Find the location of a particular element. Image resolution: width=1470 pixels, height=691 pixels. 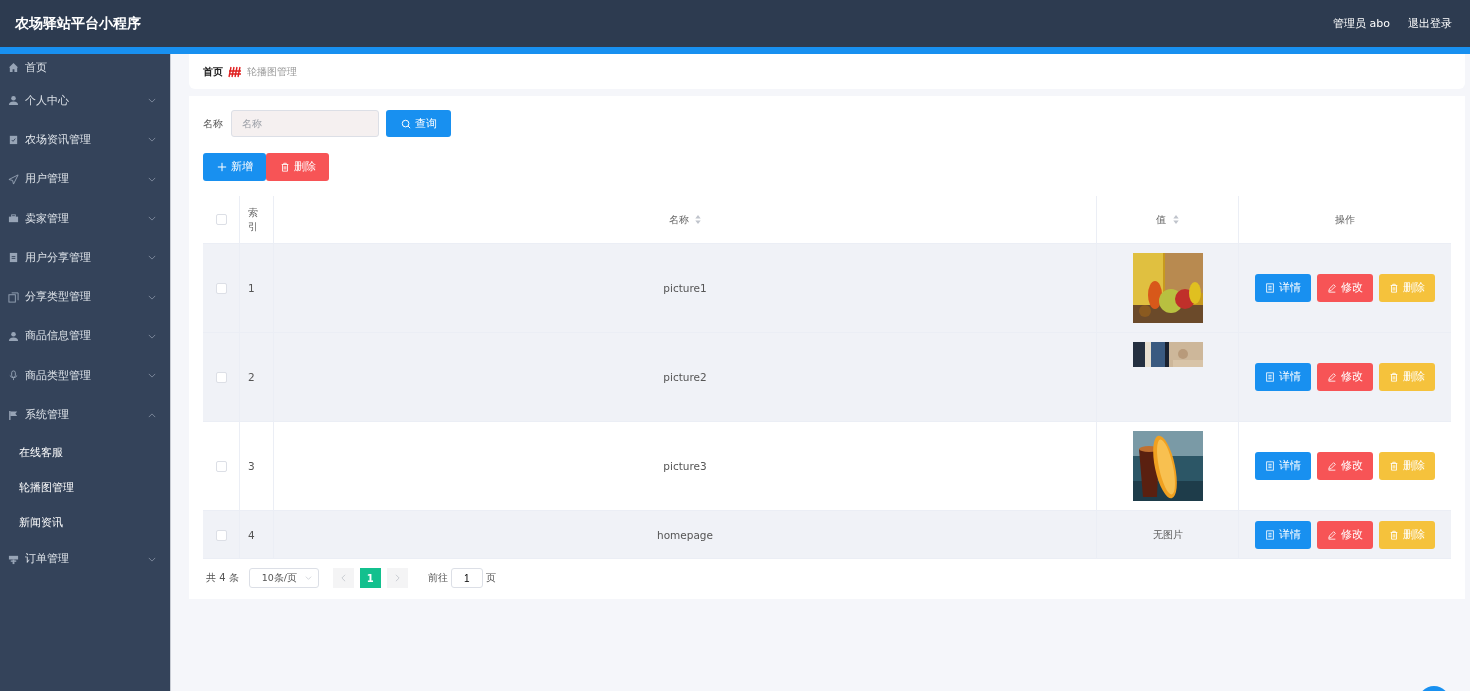

submenu-item: 轮播图管理 is located at coordinates (37, 487).